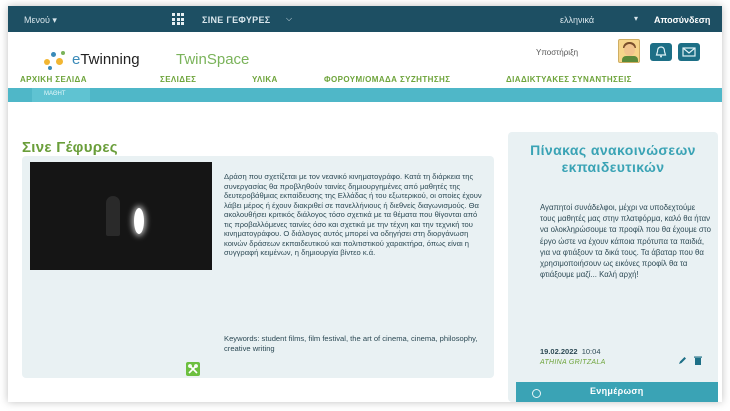  I want to click on logout-link: Αποσύνδεση, so click(682, 20).